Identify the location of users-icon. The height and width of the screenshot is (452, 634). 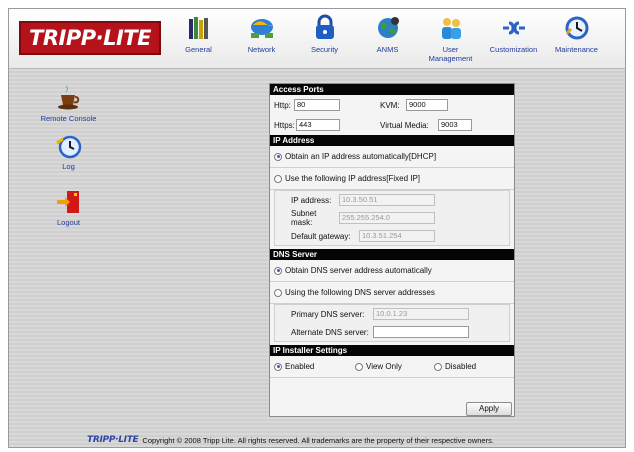
(451, 28).